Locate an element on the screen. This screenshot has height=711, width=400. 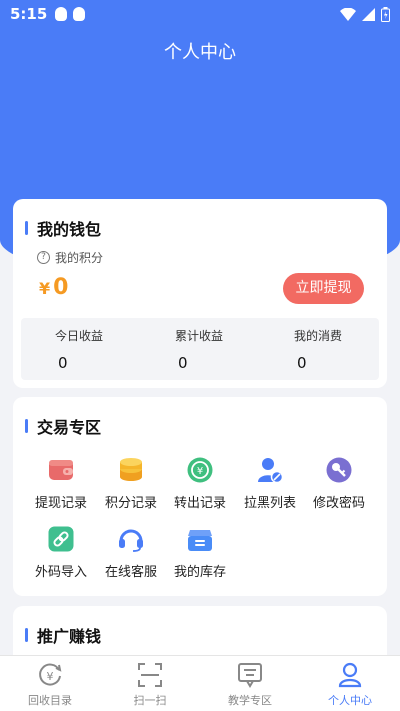
transfer-yen-icon: ¥ is located at coordinates (200, 470).